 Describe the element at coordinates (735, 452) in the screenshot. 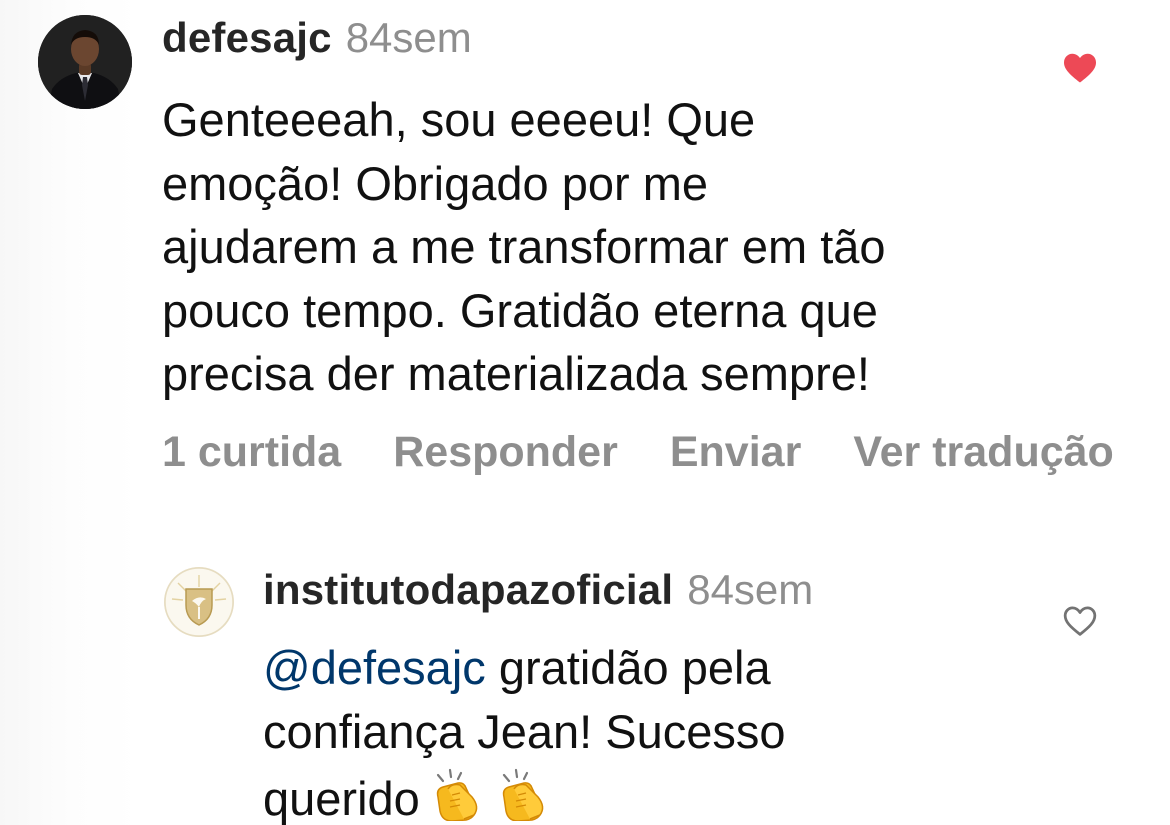

I see `send-button: Enviar` at that location.